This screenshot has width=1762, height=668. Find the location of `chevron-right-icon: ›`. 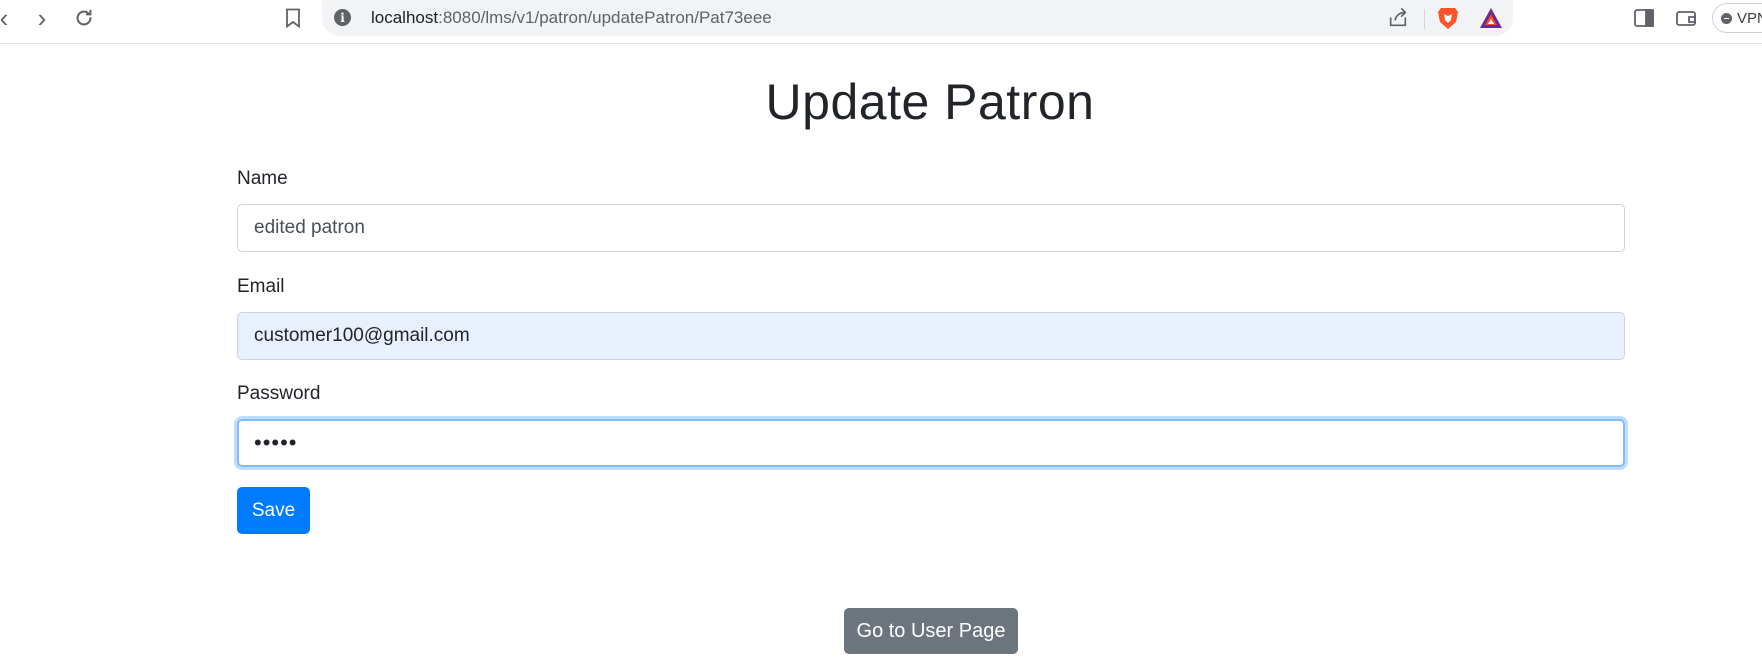

chevron-right-icon: › is located at coordinates (42, 18).